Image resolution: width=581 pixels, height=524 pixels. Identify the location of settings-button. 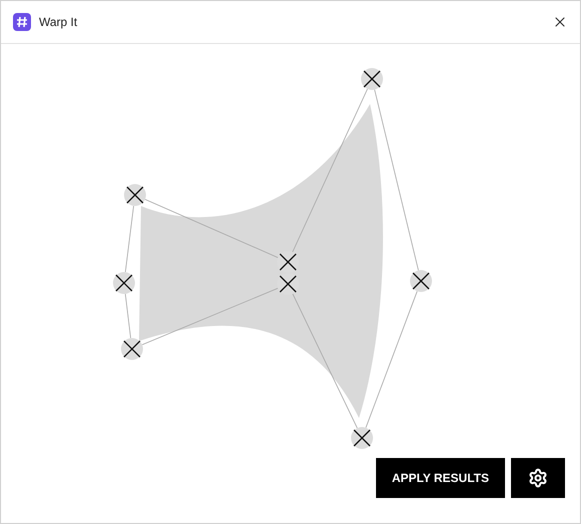
(538, 478).